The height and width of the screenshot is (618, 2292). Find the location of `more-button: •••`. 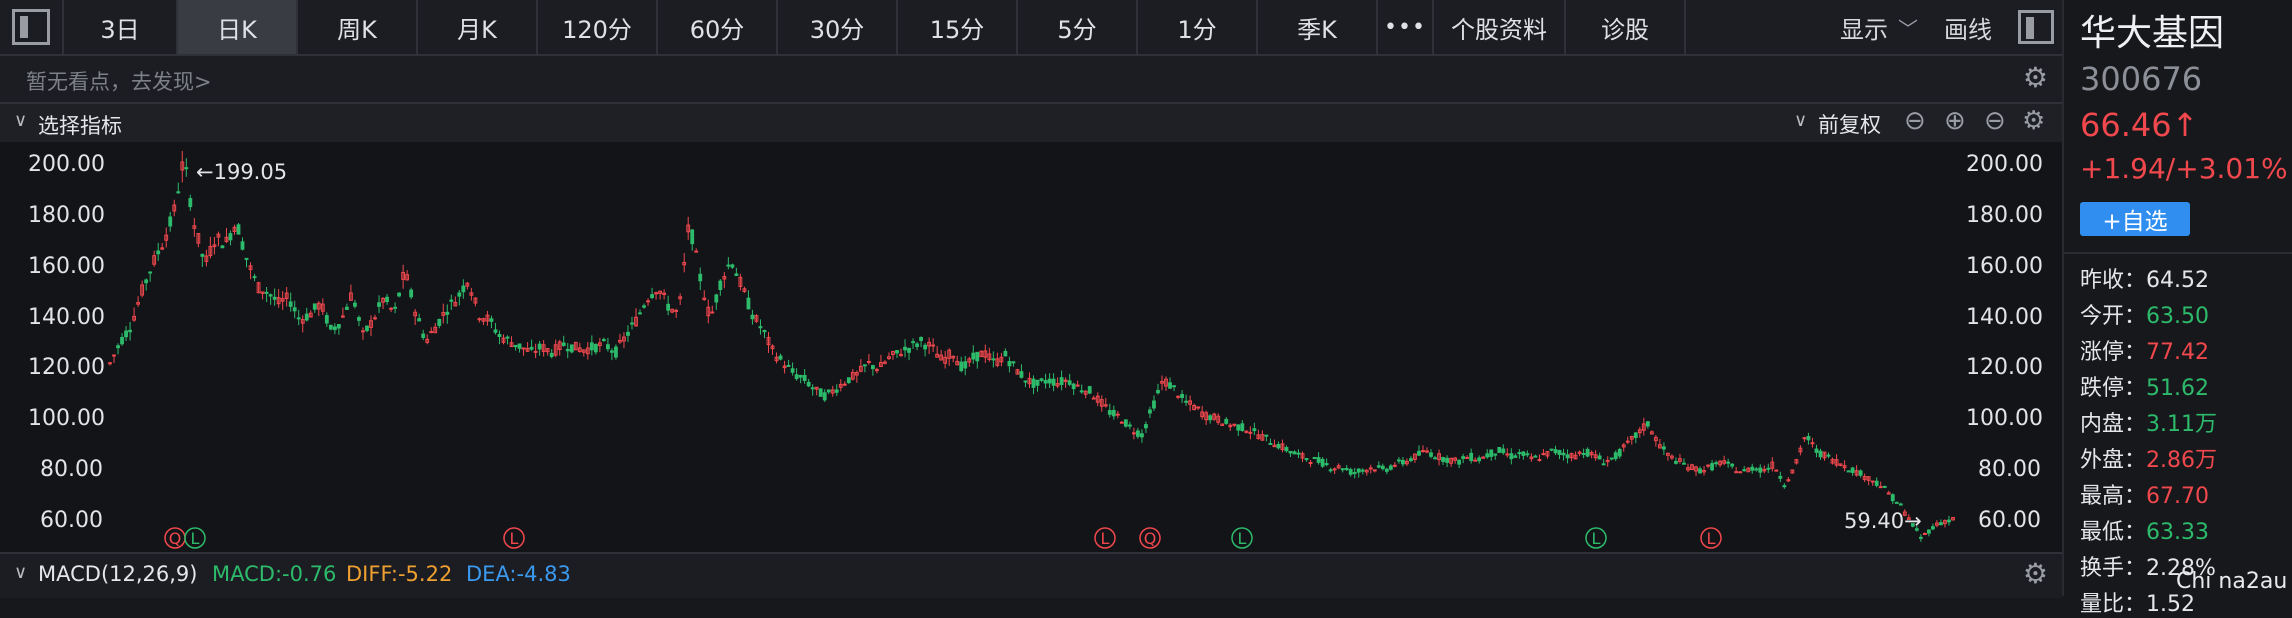

more-button: ••• is located at coordinates (1406, 27).